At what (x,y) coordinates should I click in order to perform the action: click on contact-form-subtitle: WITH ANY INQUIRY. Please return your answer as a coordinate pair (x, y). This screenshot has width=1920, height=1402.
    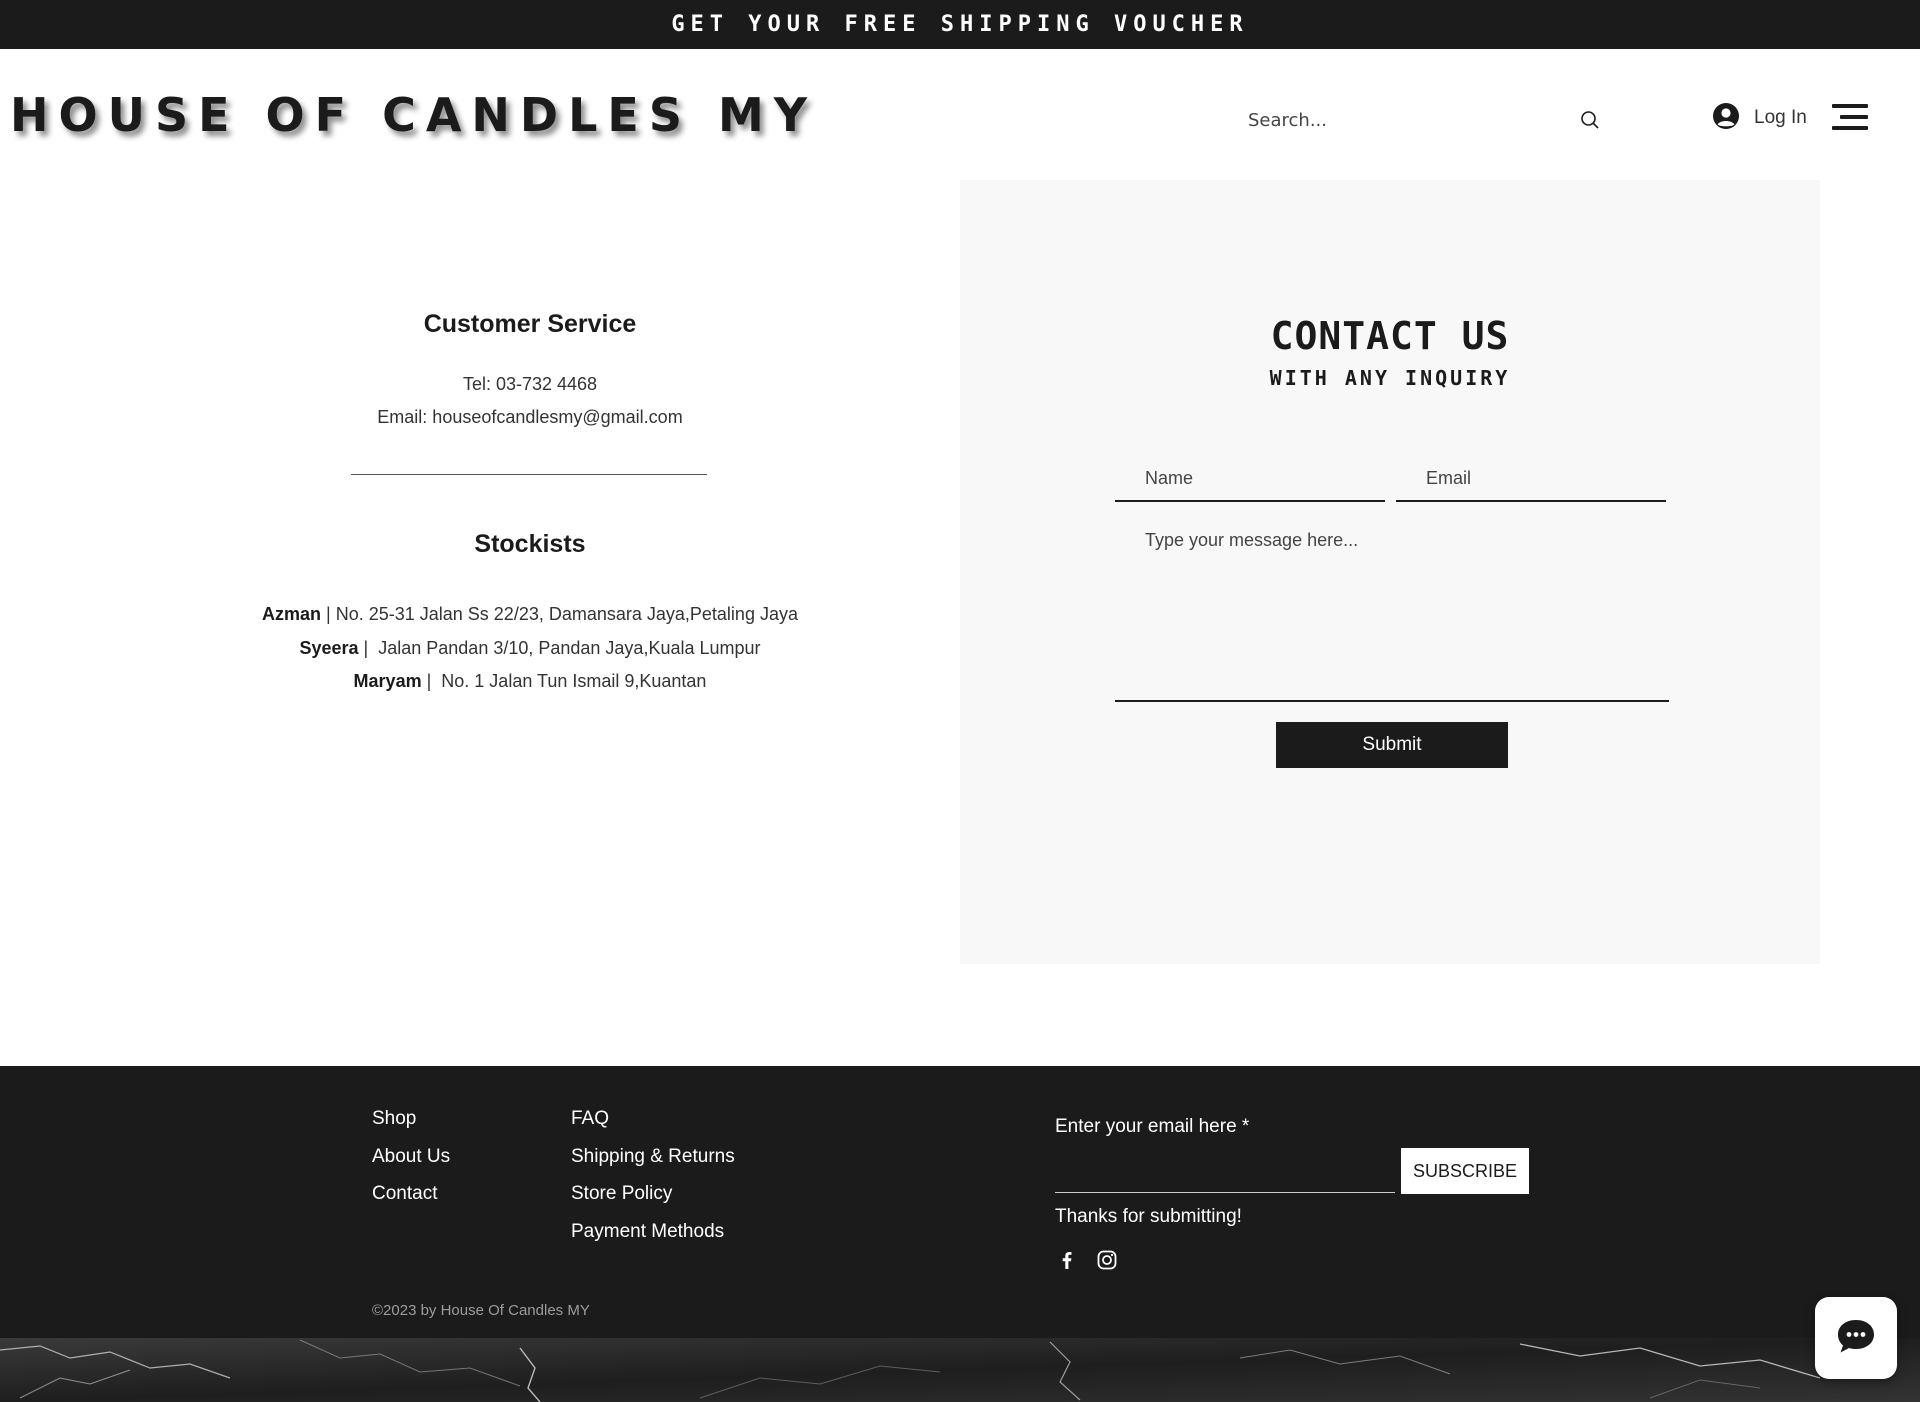
    Looking at the image, I should click on (1390, 378).